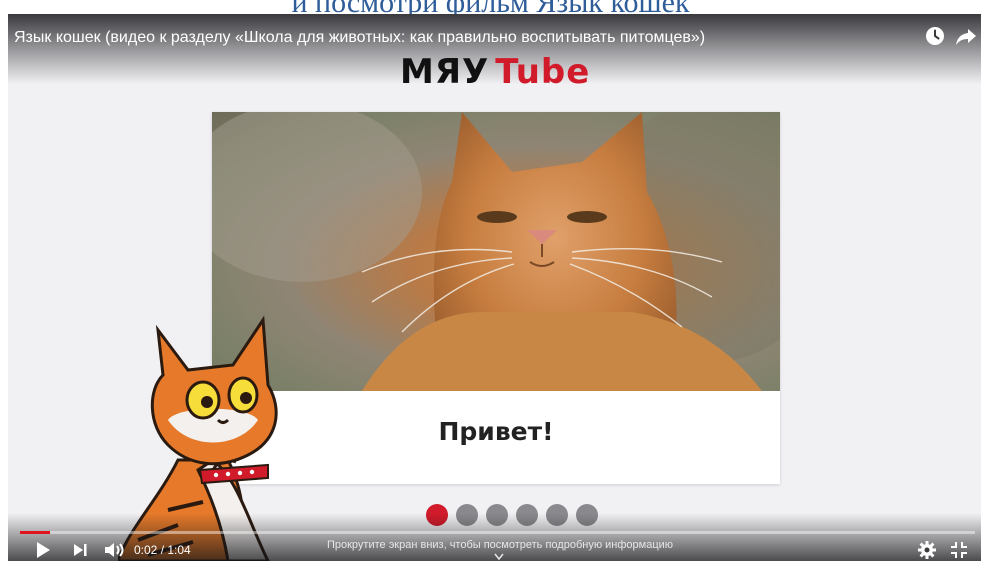 This screenshot has height=561, width=981. Describe the element at coordinates (543, 72) in the screenshot. I see `logo-part-2: Tube` at that location.